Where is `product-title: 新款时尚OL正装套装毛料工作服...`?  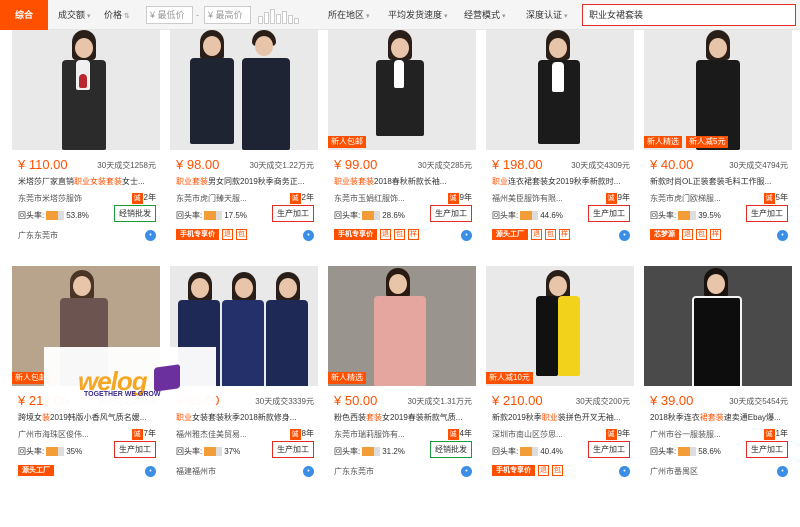
product-title: 新款时尚OL正装套装毛料工作服... is located at coordinates (720, 181).